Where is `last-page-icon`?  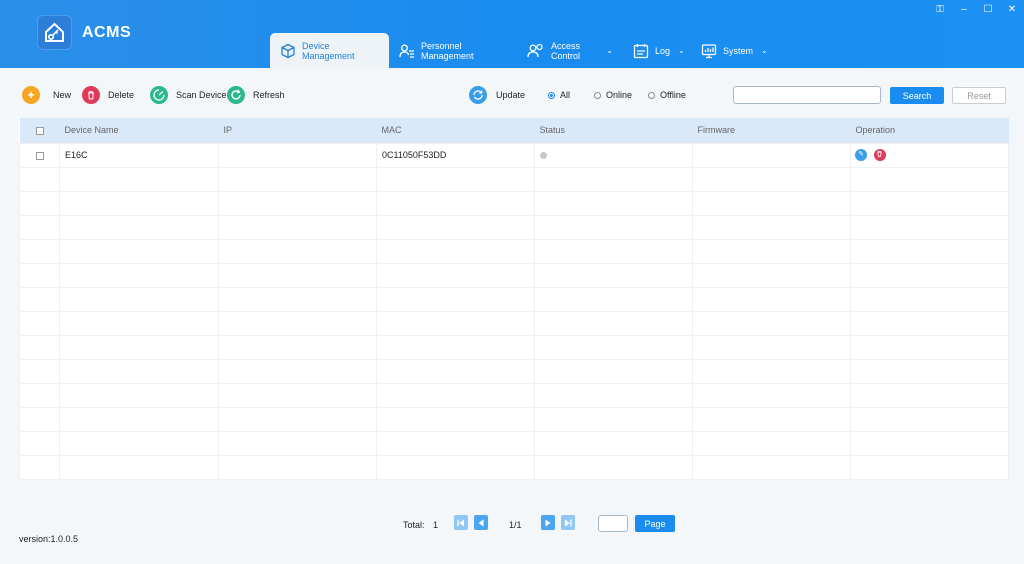 last-page-icon is located at coordinates (568, 522).